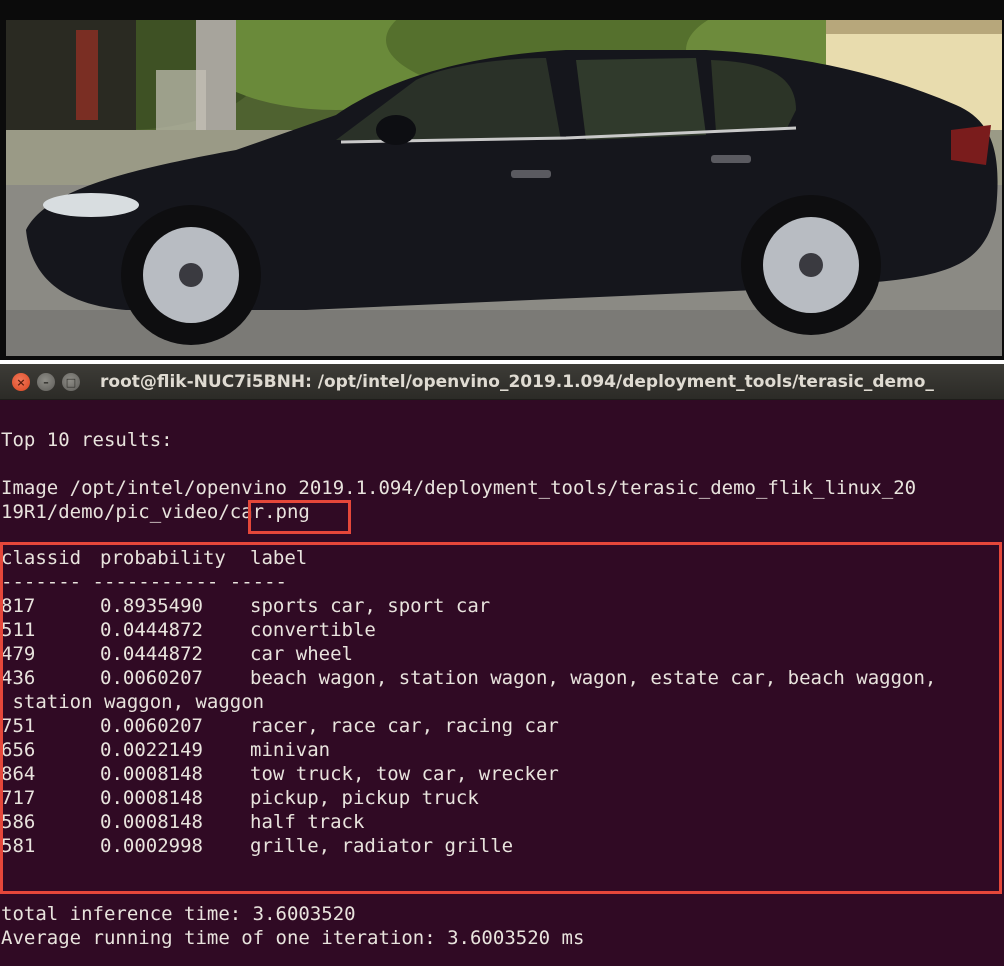 The height and width of the screenshot is (966, 1004). I want to click on image-path-prefix: 19R1/demo/pic_video/, so click(115, 512).